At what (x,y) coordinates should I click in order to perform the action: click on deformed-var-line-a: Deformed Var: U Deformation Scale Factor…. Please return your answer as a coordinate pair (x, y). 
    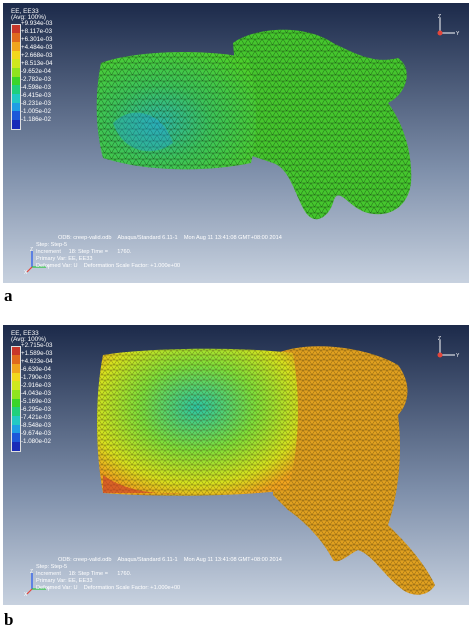
    Looking at the image, I should click on (108, 266).